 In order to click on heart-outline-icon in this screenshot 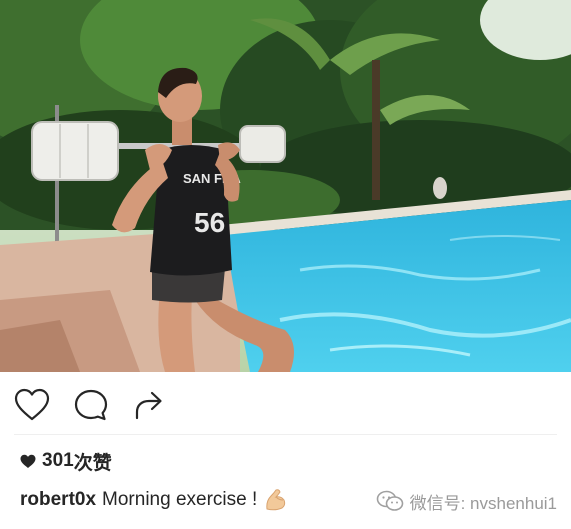, I will do `click(32, 405)`.